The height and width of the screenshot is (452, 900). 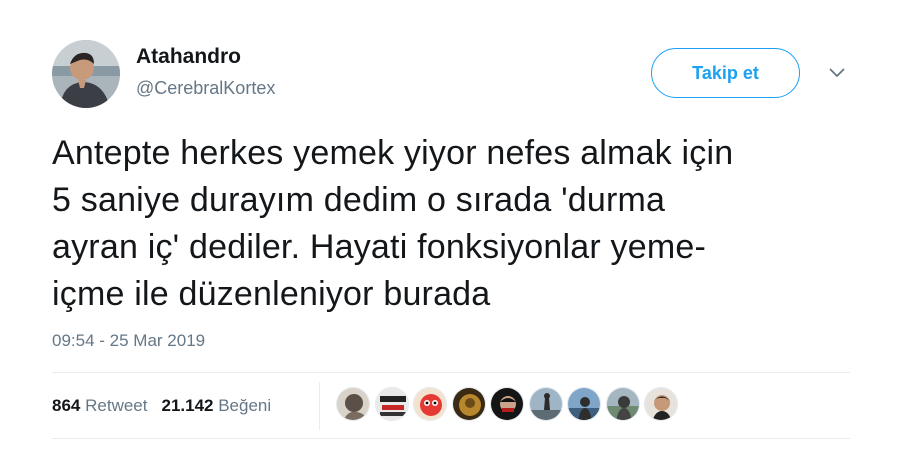 What do you see at coordinates (216, 405) in the screenshot?
I see `like-stat: 21.142 Beğeni` at bounding box center [216, 405].